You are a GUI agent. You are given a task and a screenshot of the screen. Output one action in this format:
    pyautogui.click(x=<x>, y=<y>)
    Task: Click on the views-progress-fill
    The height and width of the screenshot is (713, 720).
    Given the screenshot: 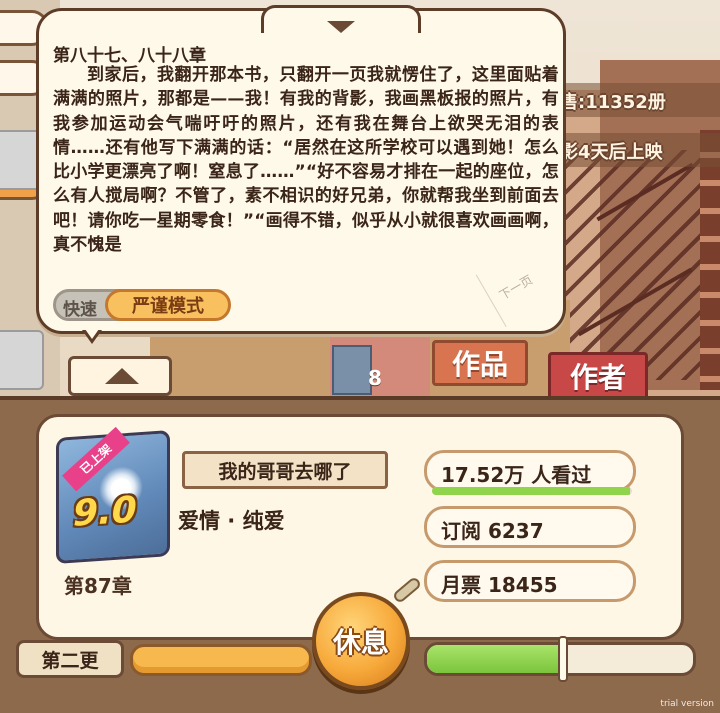 What is the action you would take?
    pyautogui.click(x=531, y=491)
    